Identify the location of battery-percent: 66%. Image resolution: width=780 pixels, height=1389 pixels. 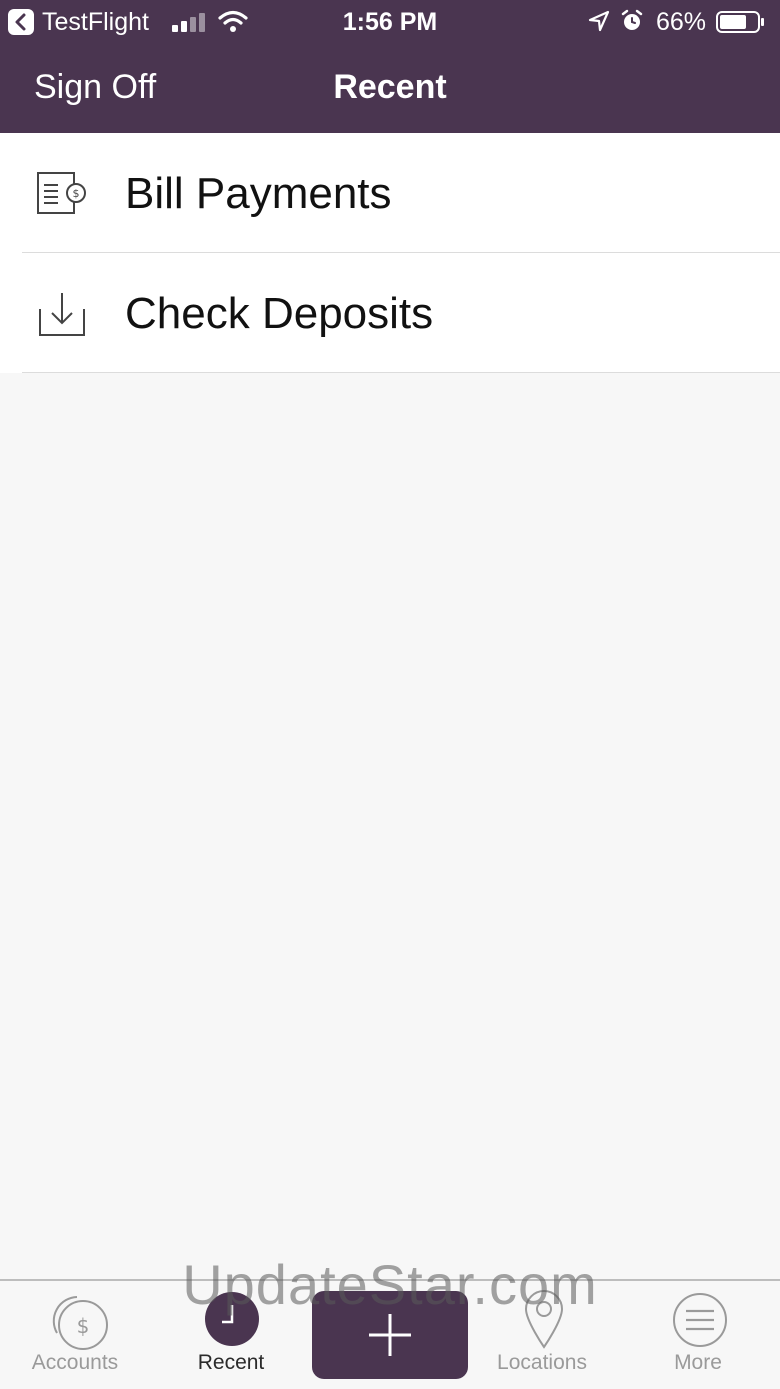
(681, 22).